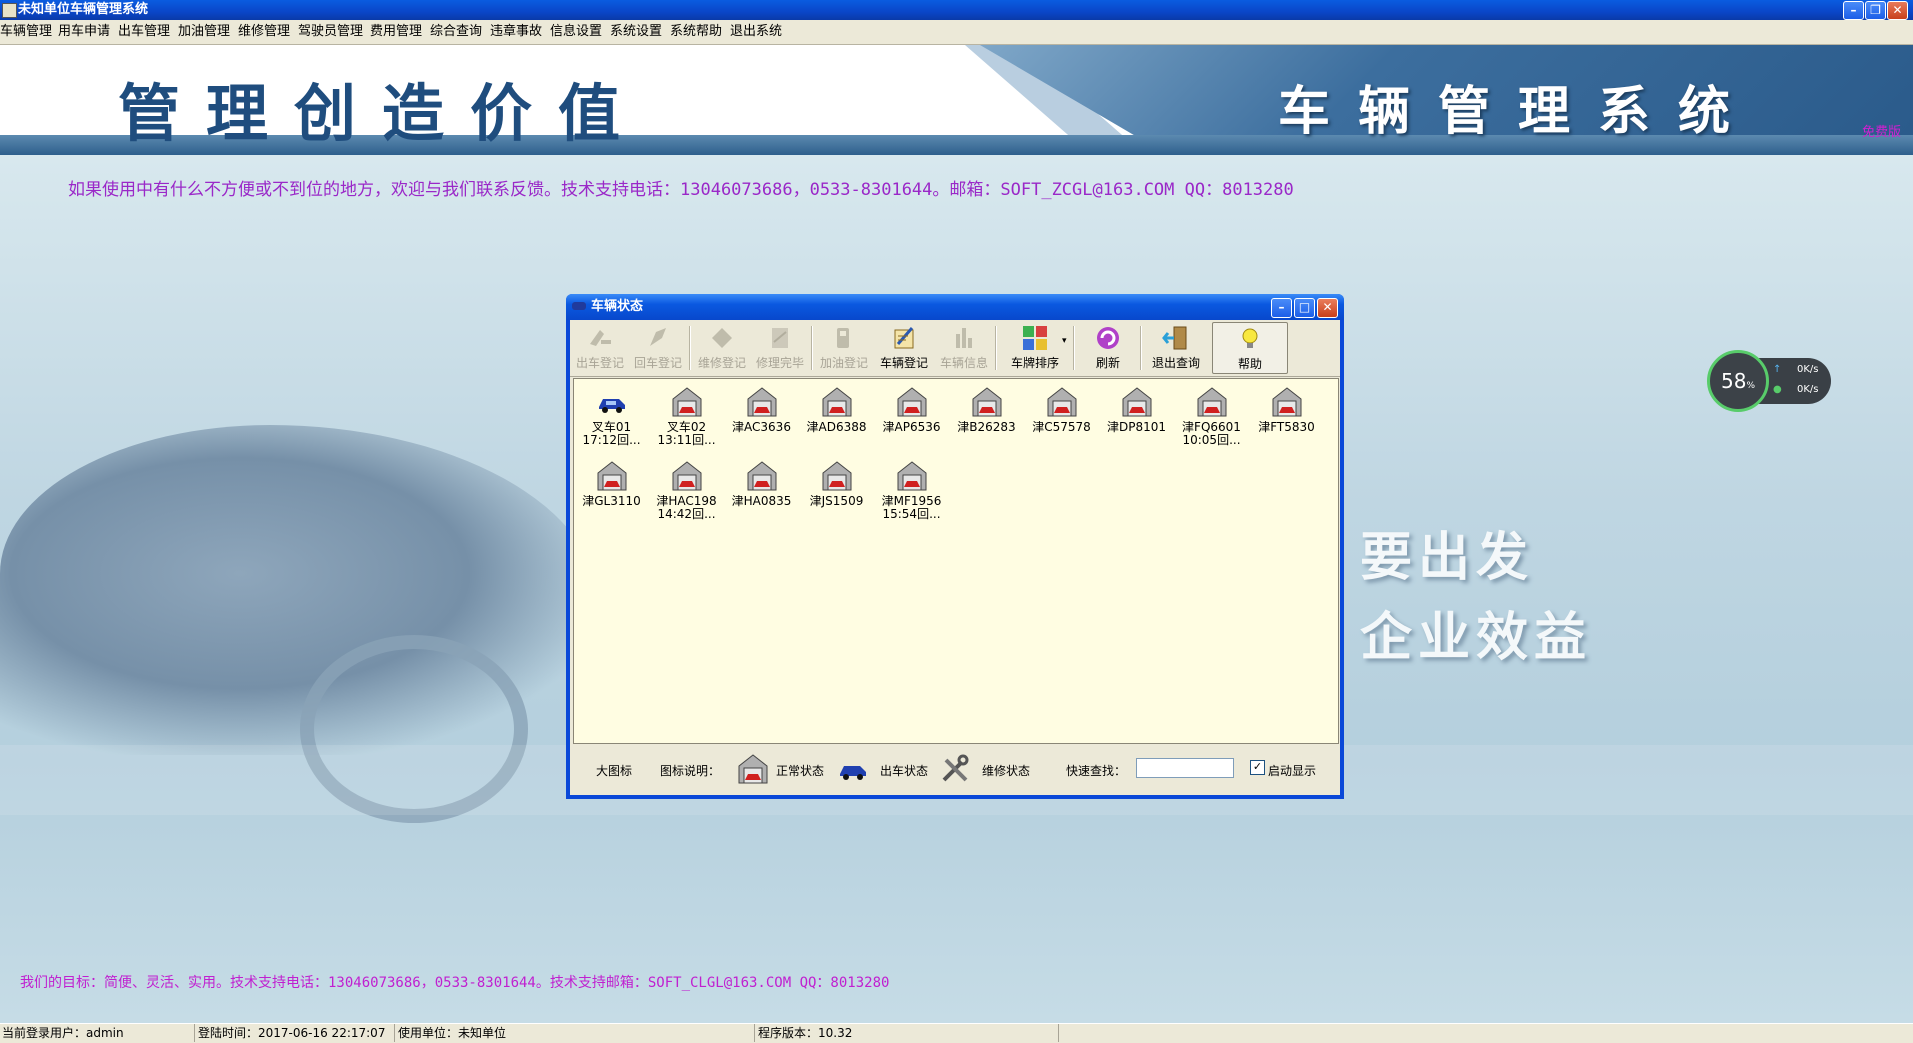 Image resolution: width=1913 pixels, height=1043 pixels. I want to click on menu-query: 综合查询, so click(456, 32).